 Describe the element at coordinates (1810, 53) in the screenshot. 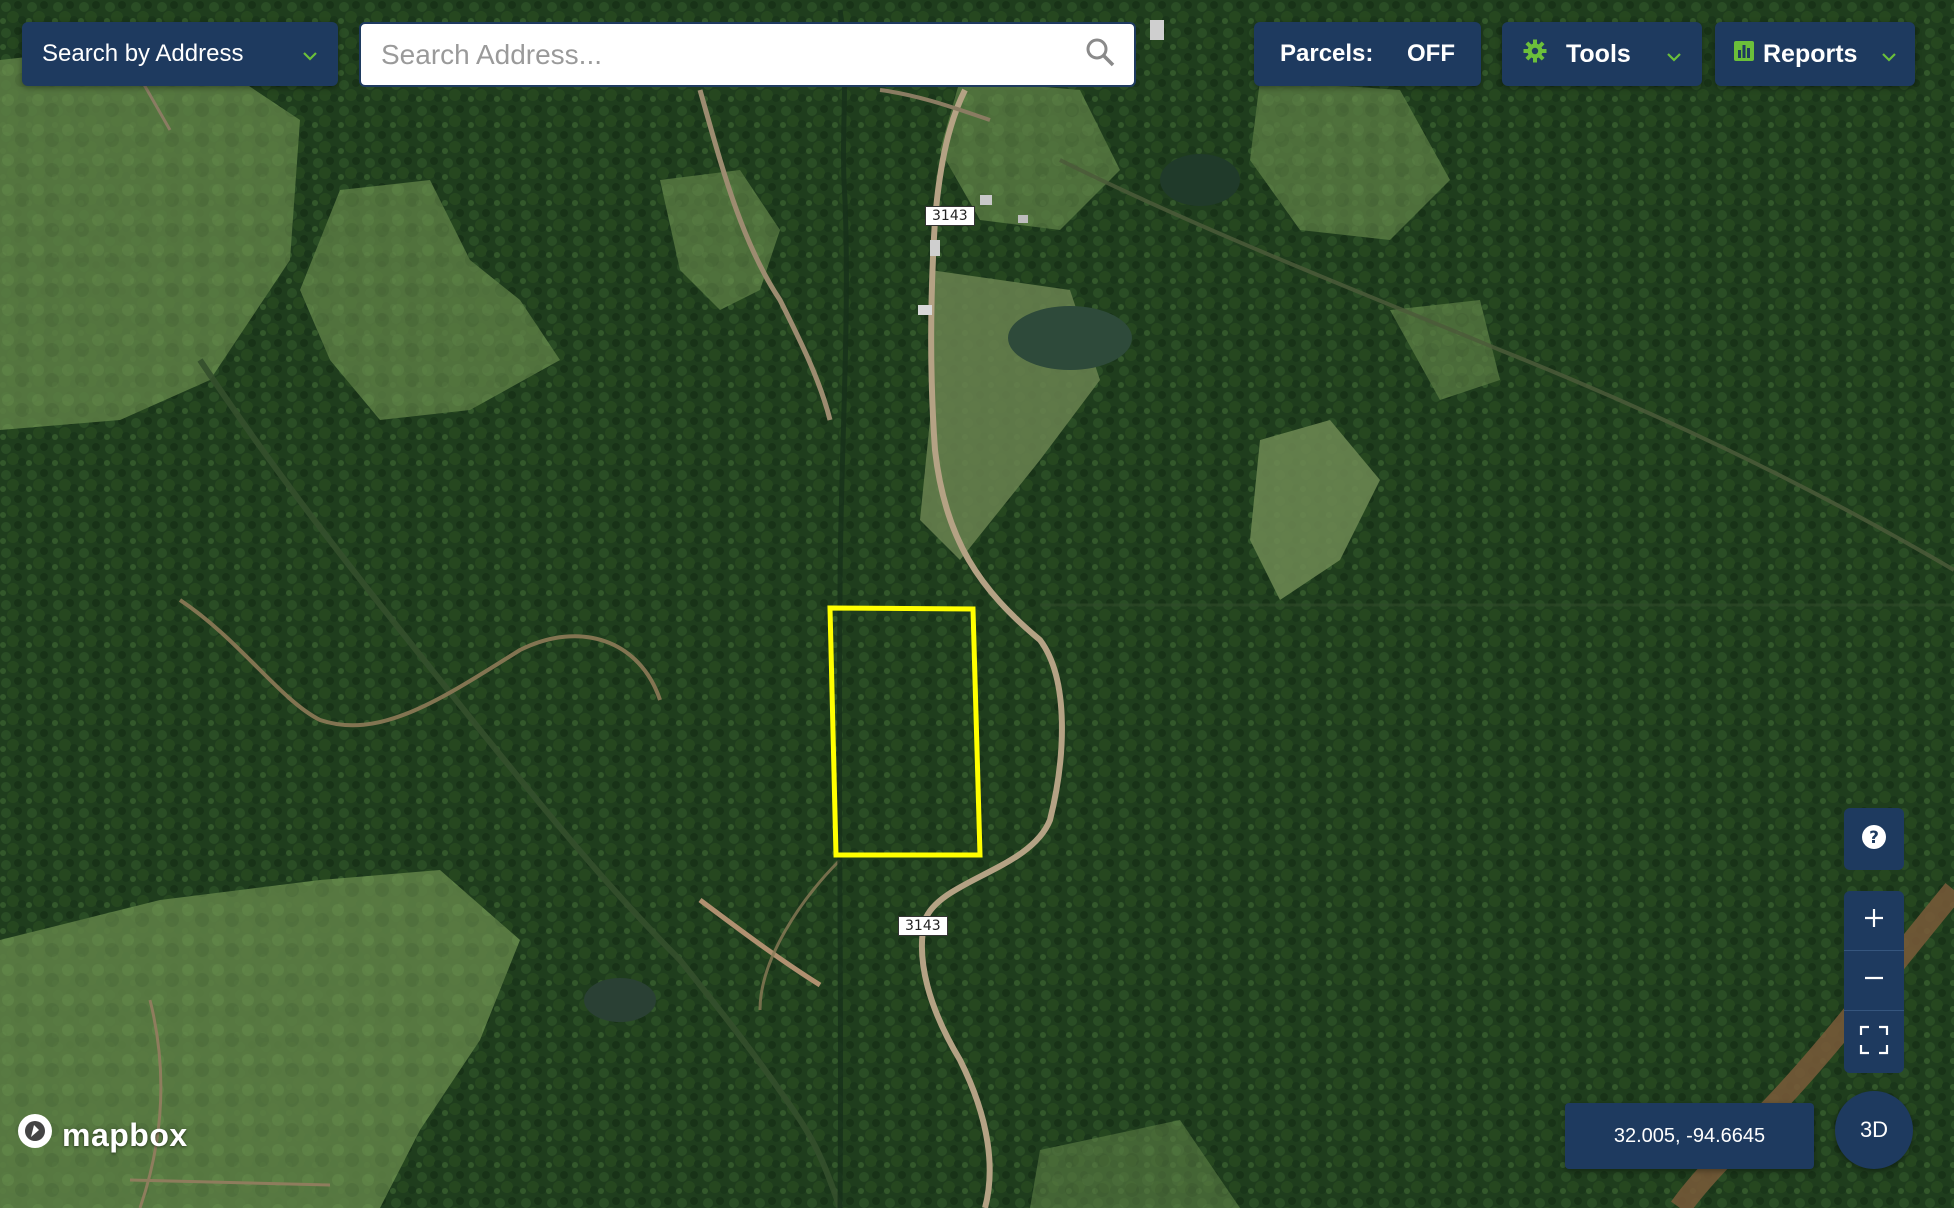

I see `reports-label: Reports` at that location.